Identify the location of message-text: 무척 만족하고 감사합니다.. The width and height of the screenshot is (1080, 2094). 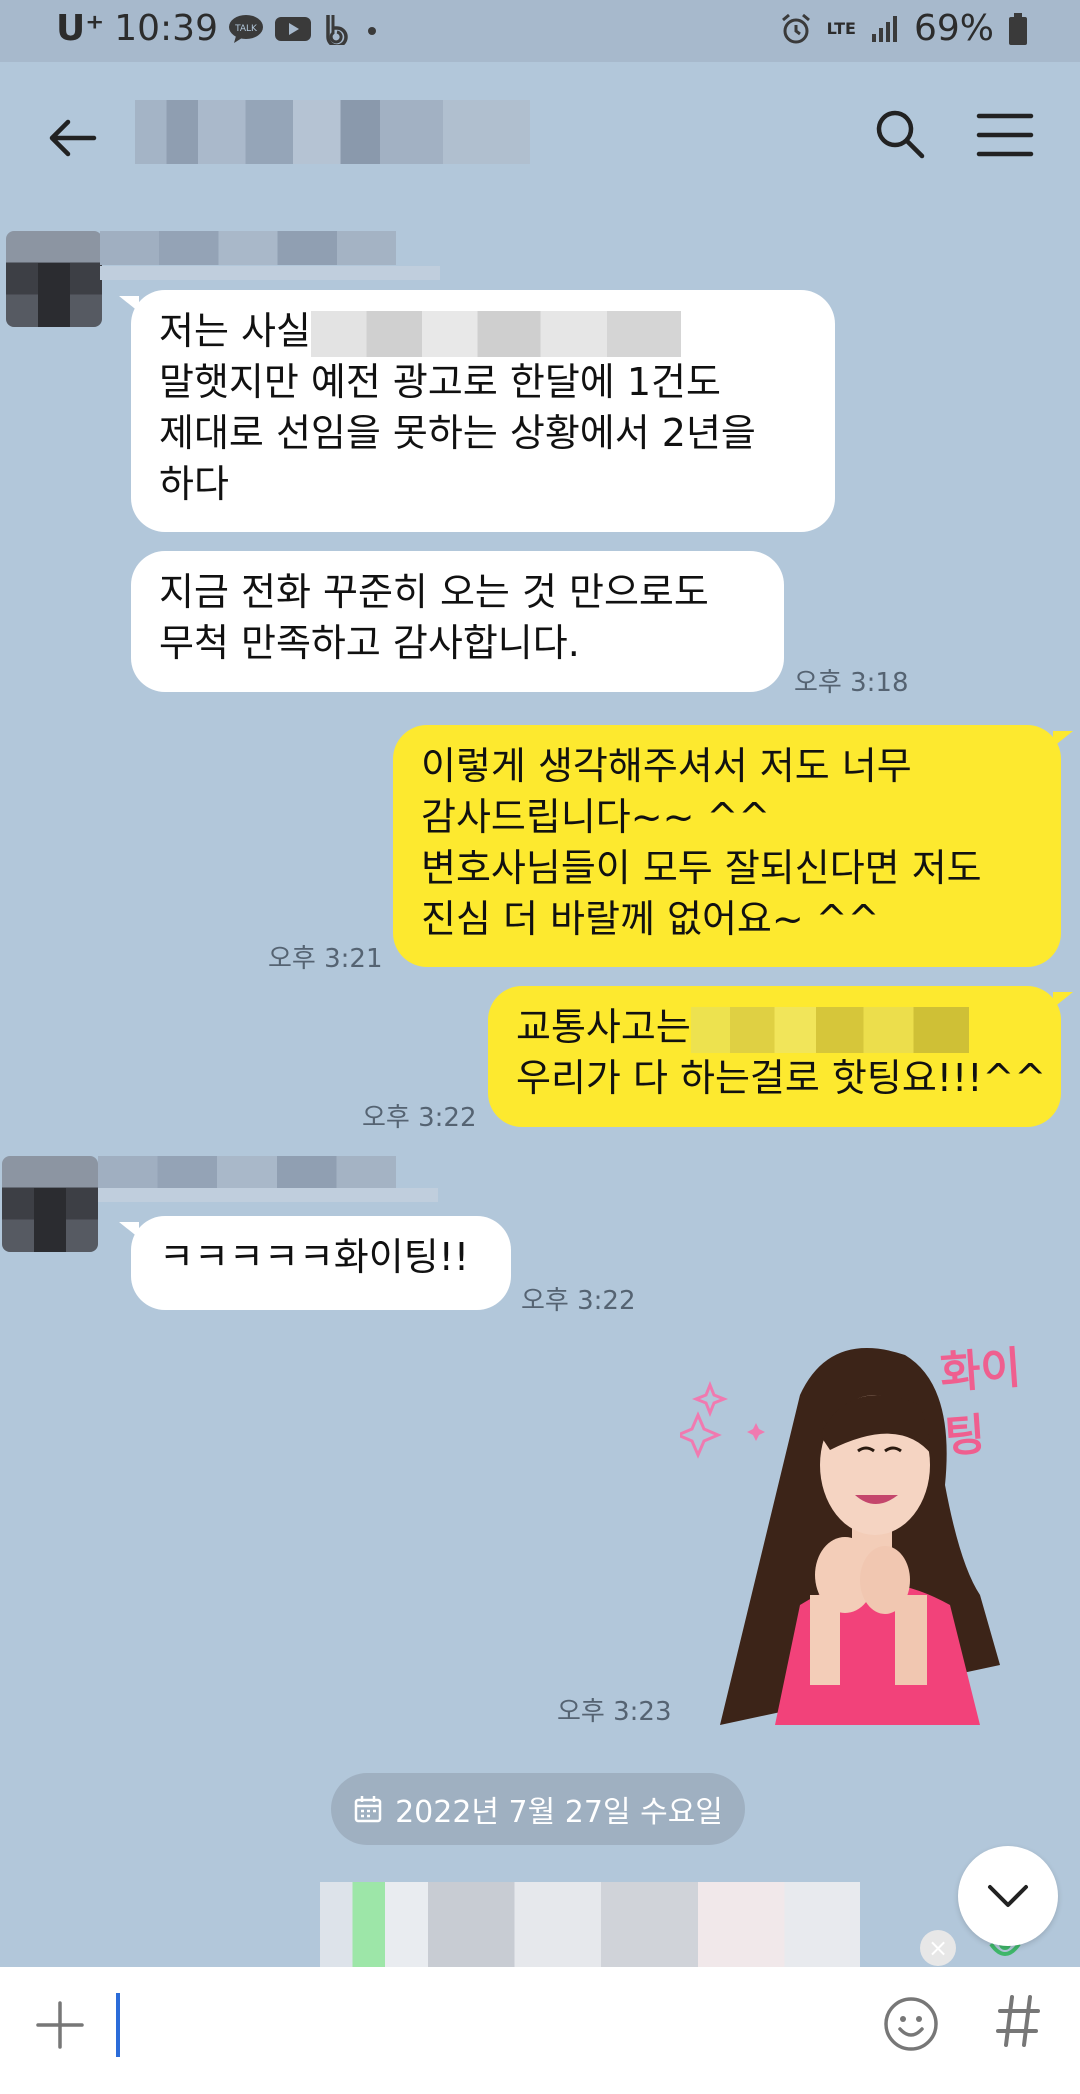
(369, 643).